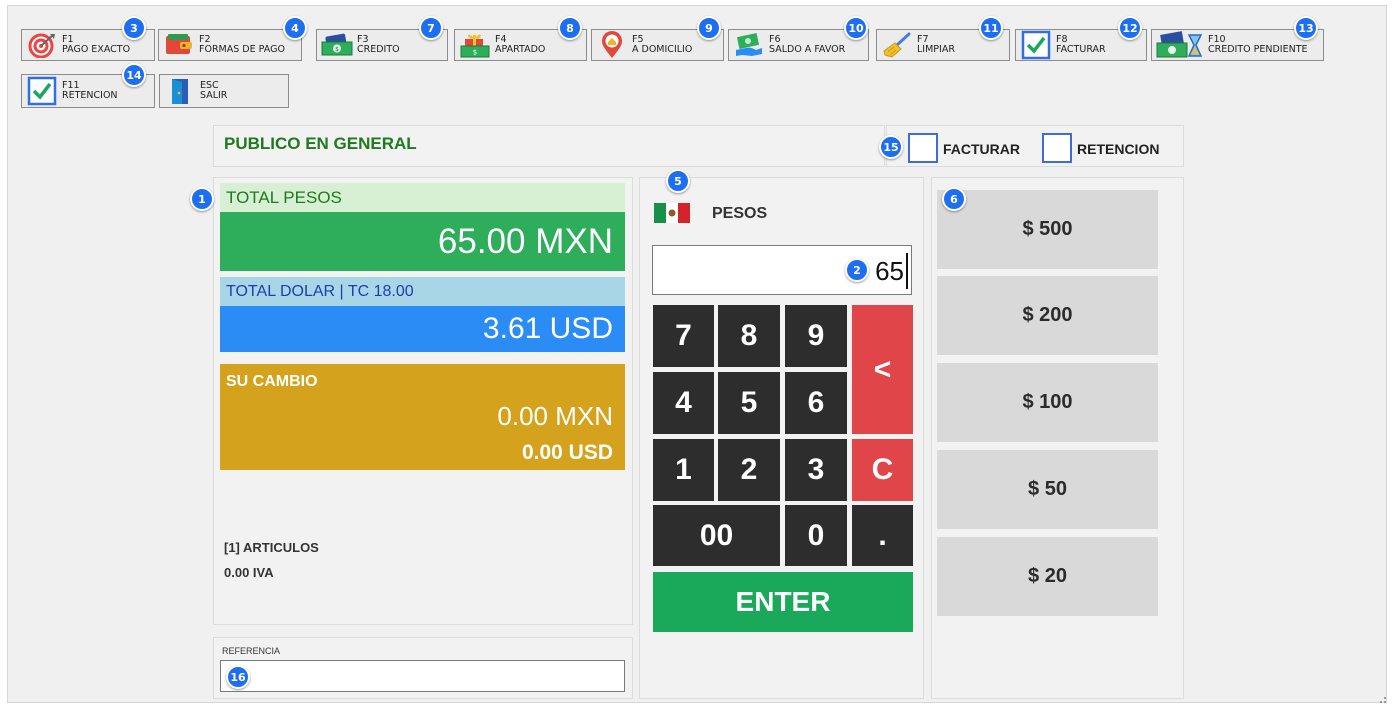 Image resolution: width=1396 pixels, height=711 pixels. I want to click on button-label: F11 RETENCION, so click(90, 90).